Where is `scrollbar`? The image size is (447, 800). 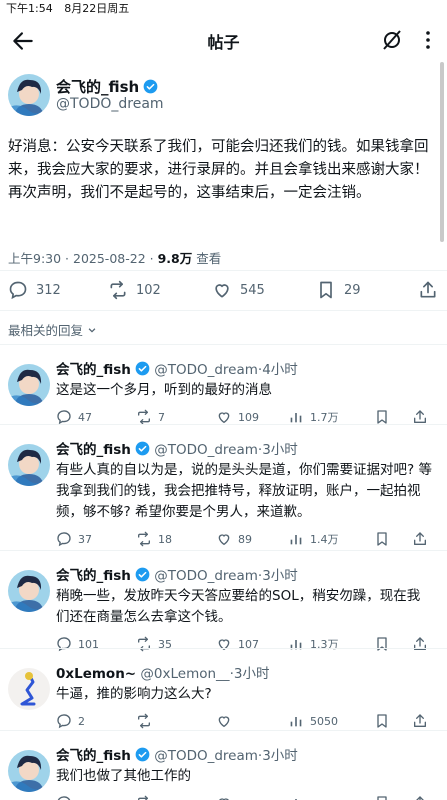
scrollbar is located at coordinates (442, 152).